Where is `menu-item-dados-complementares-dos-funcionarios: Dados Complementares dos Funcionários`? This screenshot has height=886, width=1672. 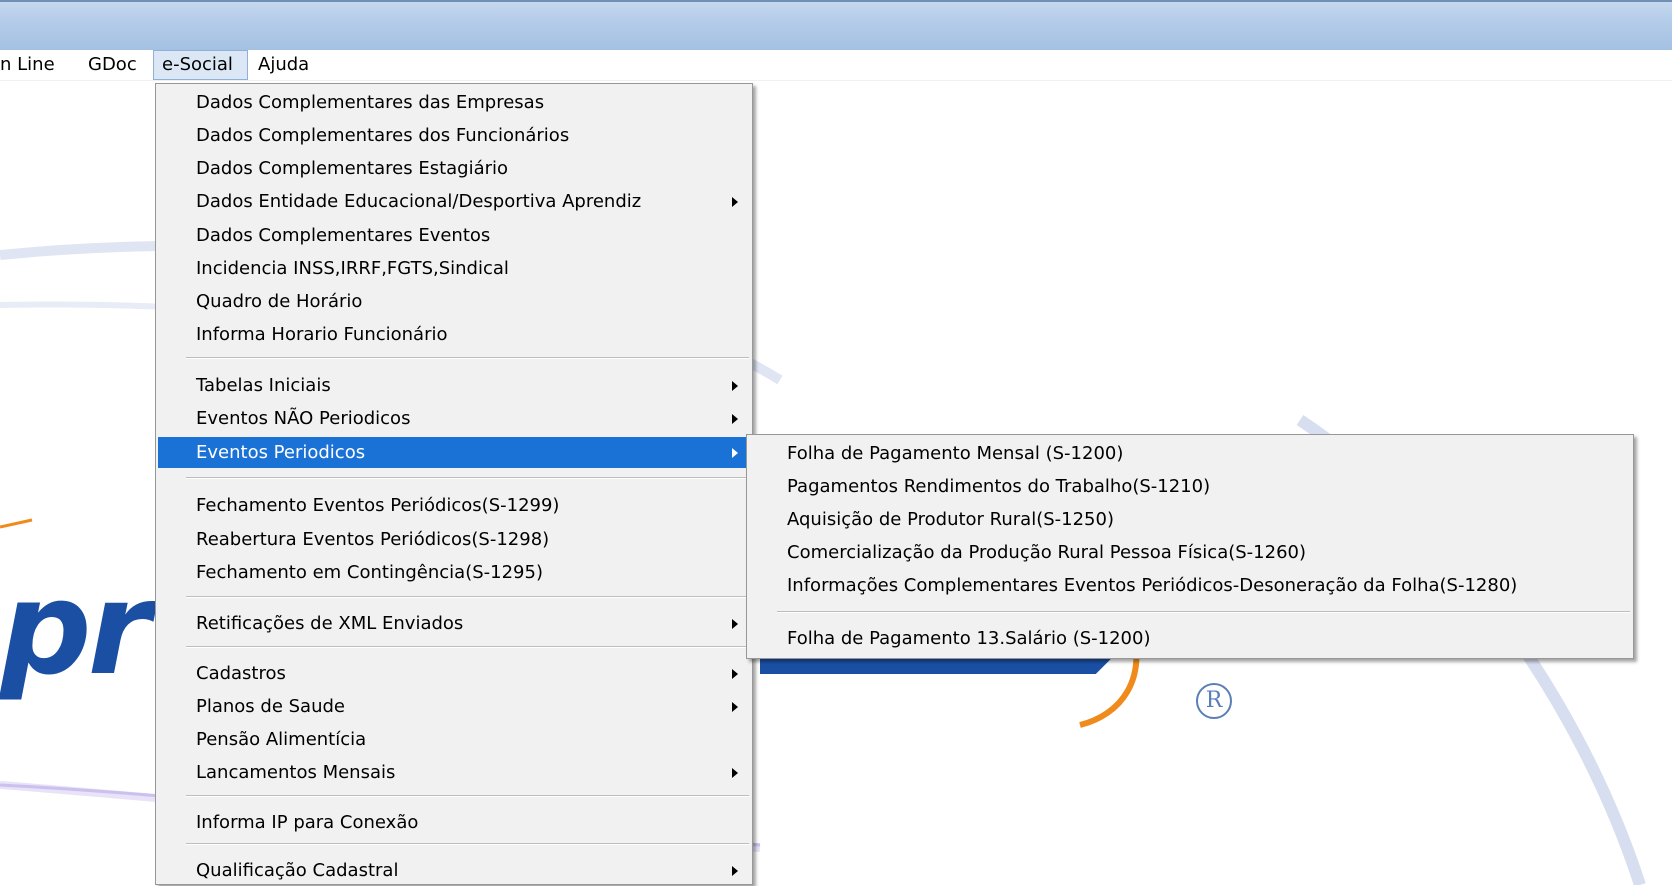 menu-item-dados-complementares-dos-funcionarios: Dados Complementares dos Funcionários is located at coordinates (454, 135).